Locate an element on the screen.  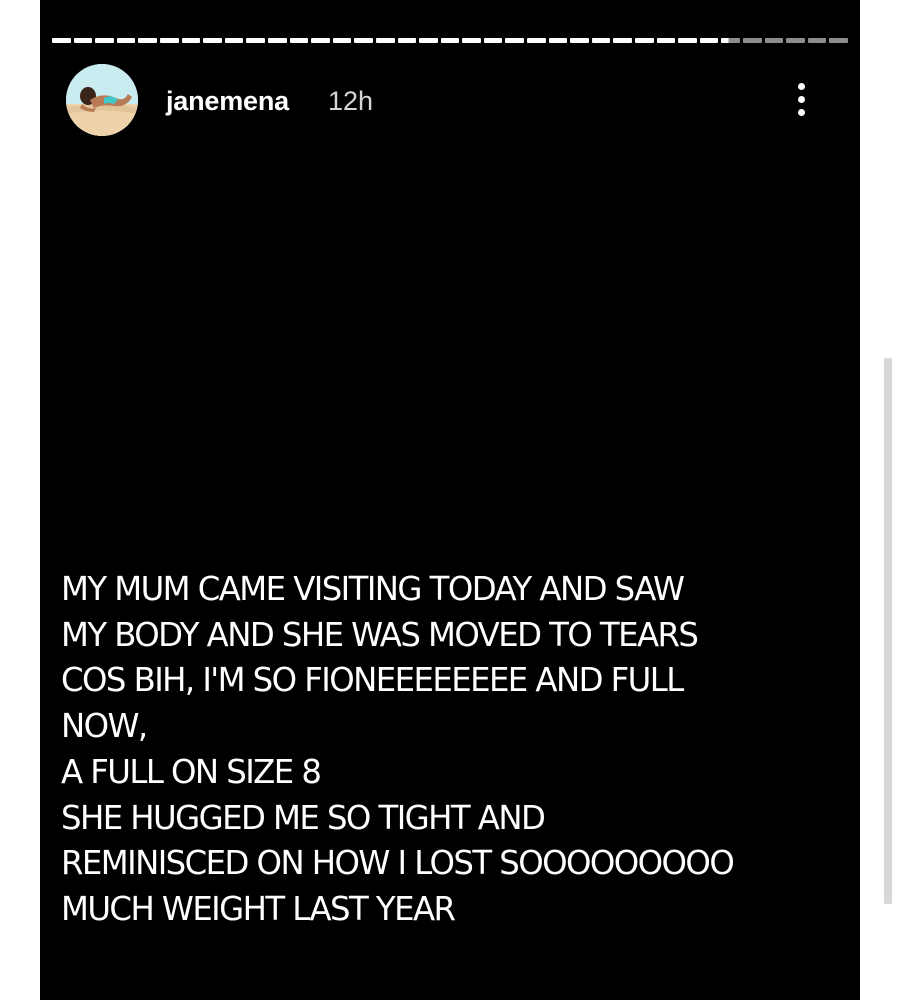
scrollbar is located at coordinates (888, 631).